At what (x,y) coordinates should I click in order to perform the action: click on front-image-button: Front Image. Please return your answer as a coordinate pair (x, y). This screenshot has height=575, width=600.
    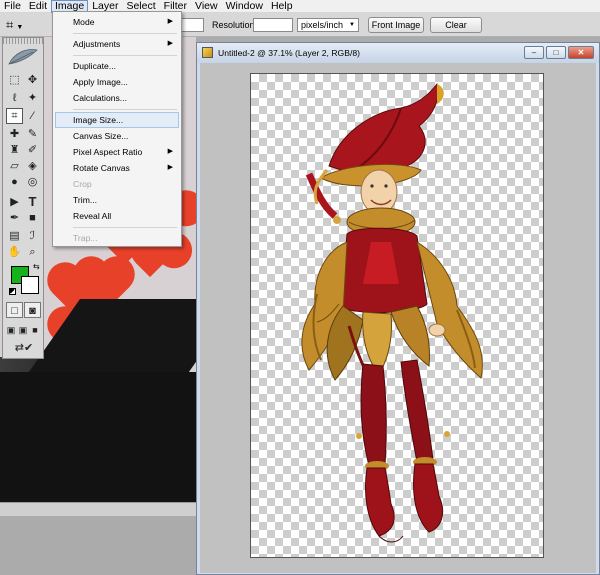
    Looking at the image, I should click on (396, 25).